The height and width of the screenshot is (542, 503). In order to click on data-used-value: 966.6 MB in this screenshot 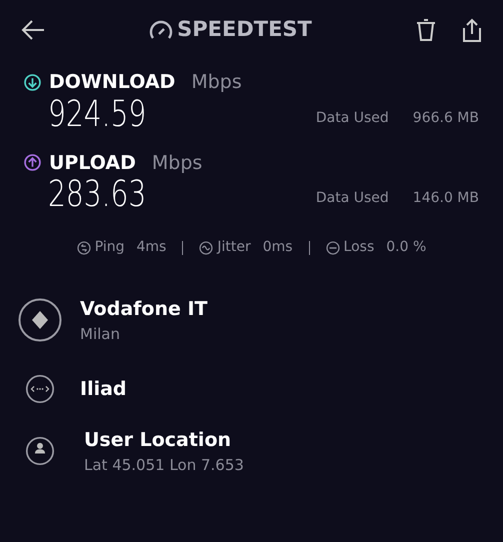, I will do `click(445, 118)`.